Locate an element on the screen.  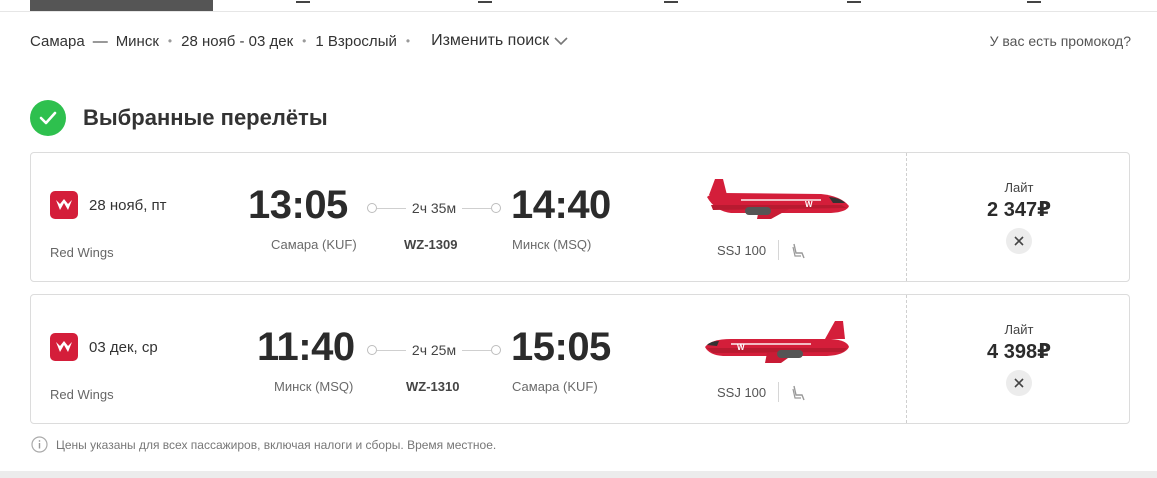
top-navigation-strip is located at coordinates (578, 6).